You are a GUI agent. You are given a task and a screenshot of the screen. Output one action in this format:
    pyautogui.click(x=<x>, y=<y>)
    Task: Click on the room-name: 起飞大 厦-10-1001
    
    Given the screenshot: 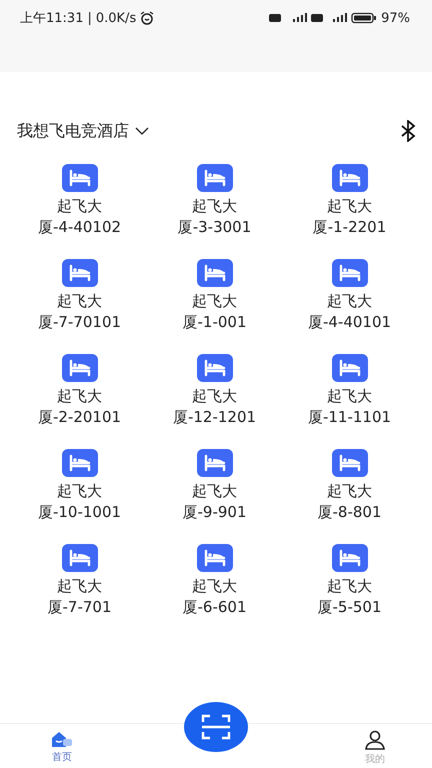 What is the action you would take?
    pyautogui.click(x=80, y=502)
    